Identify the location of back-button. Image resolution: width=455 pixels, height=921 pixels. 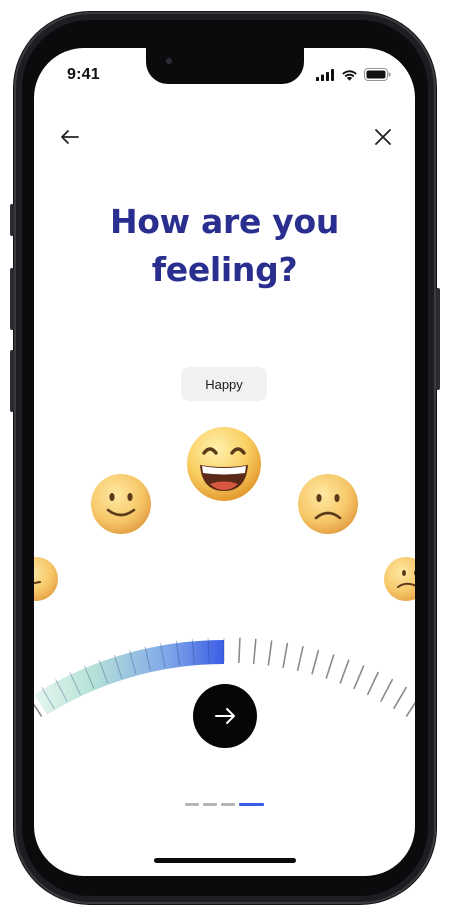
(70, 137).